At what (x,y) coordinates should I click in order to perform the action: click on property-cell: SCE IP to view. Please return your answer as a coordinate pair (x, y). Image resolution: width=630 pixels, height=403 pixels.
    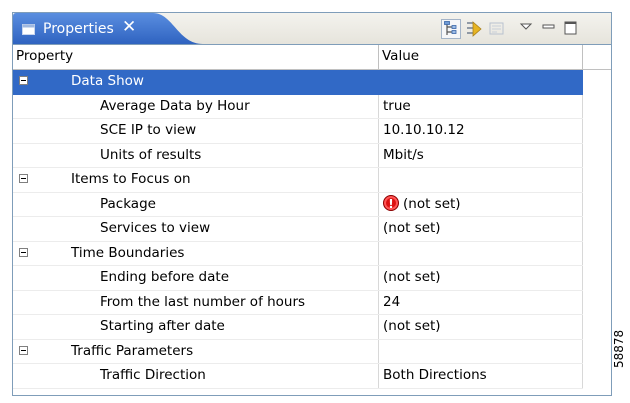
    Looking at the image, I should click on (196, 131).